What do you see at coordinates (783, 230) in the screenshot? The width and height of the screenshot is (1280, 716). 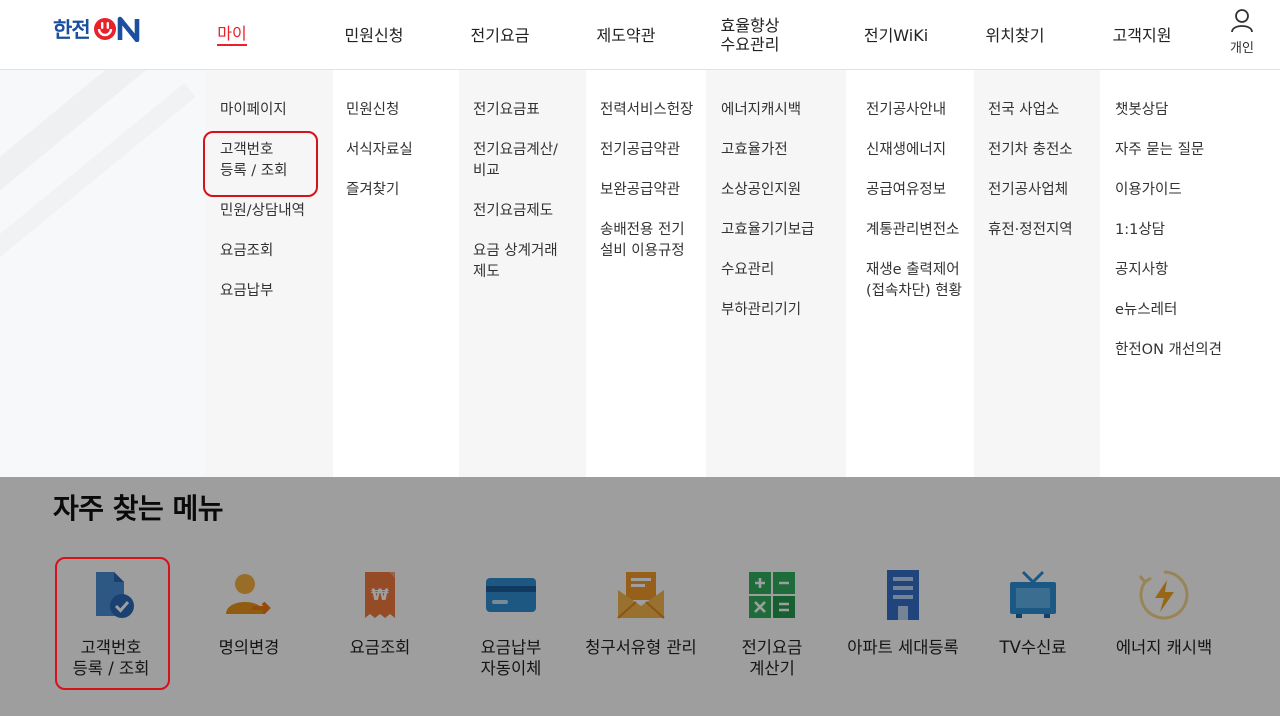 I see `menu-efficient-device-supply: 고효율기기보급` at bounding box center [783, 230].